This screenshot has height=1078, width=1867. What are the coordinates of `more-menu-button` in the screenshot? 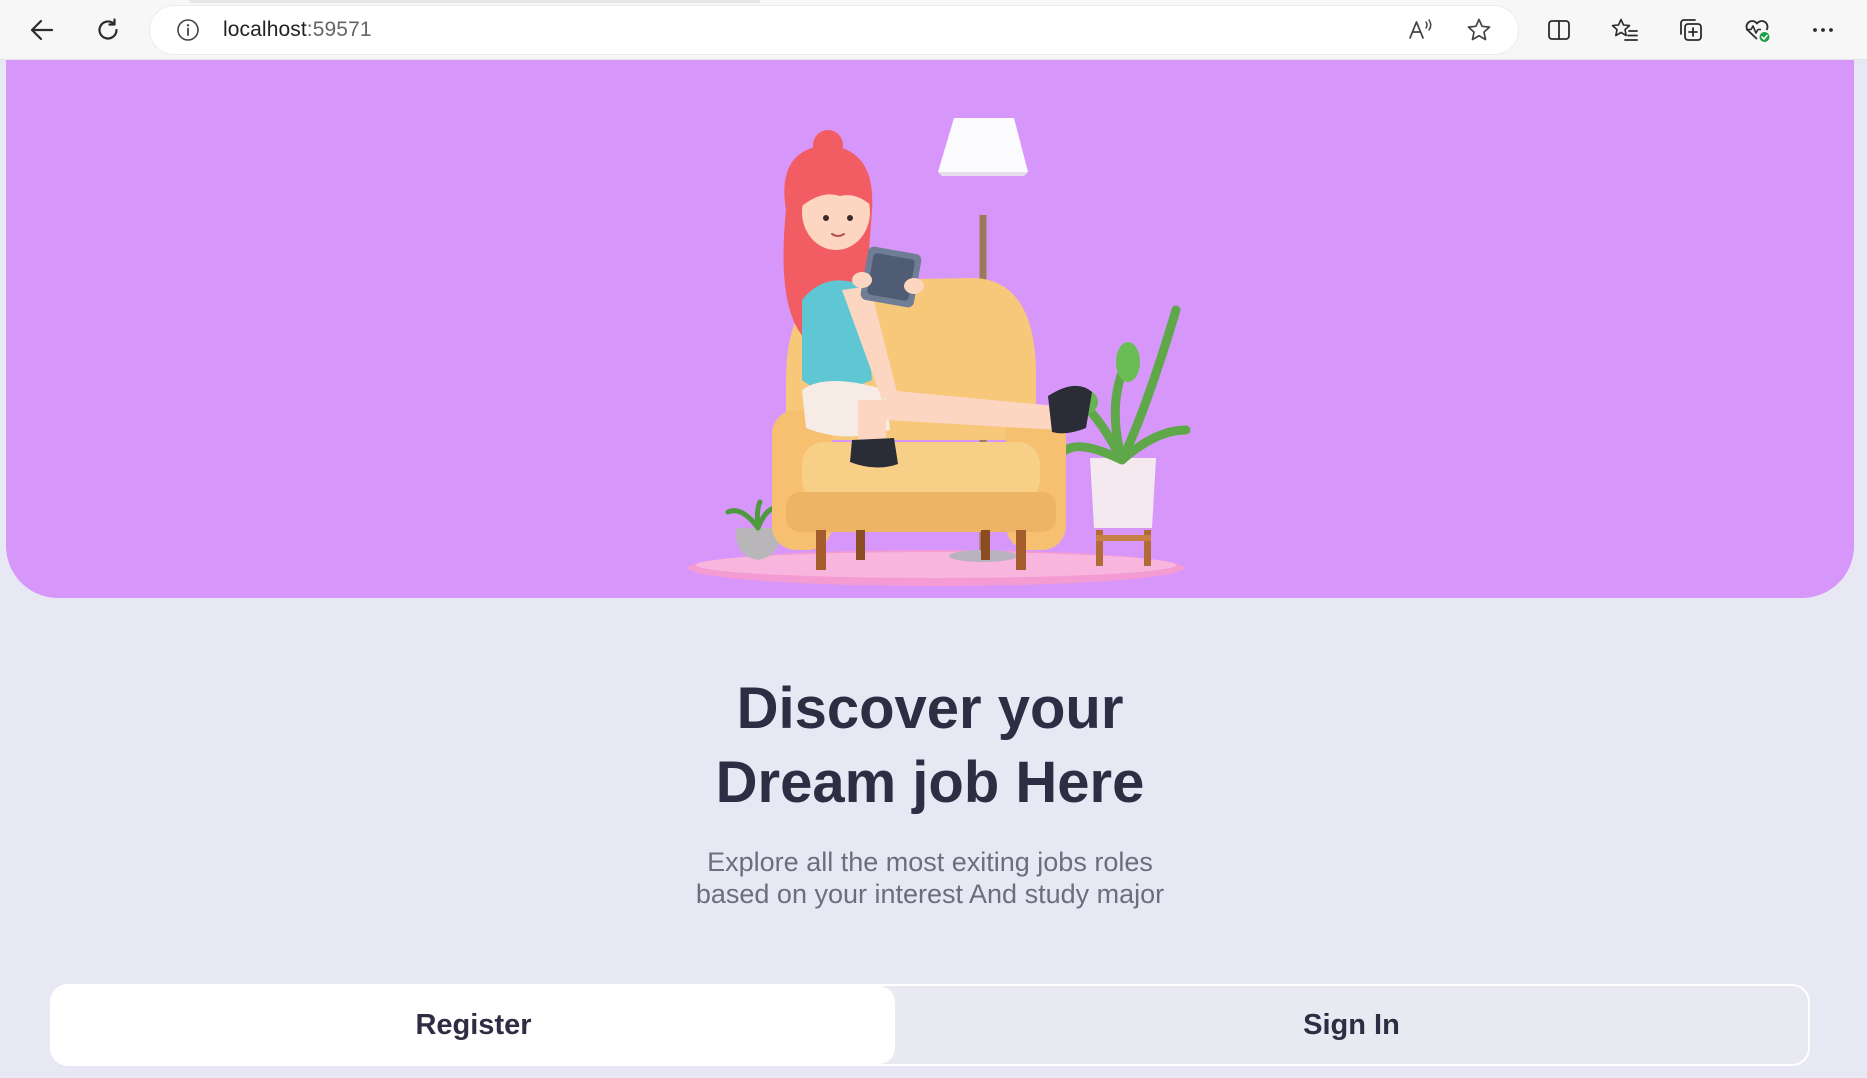 It's located at (1823, 30).